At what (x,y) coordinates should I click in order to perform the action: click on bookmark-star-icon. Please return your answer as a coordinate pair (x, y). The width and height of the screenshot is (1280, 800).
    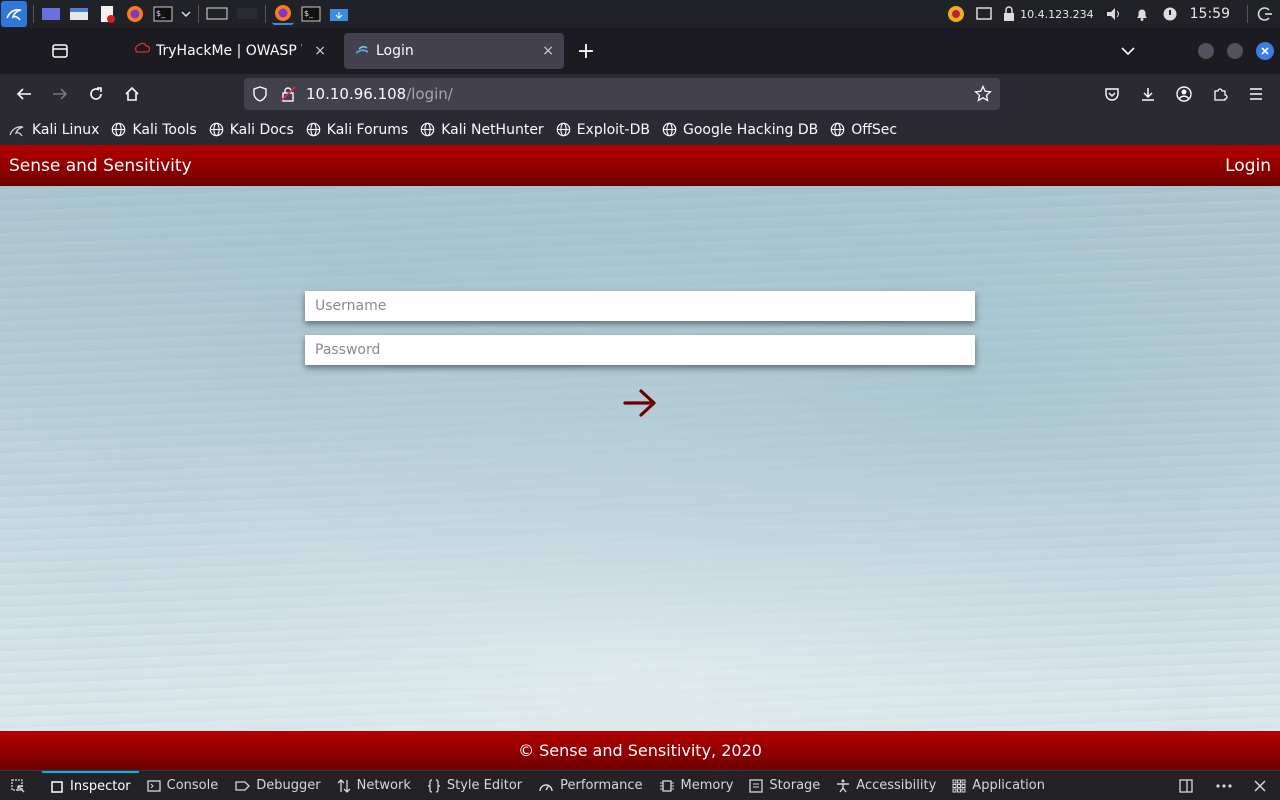
    Looking at the image, I should click on (983, 94).